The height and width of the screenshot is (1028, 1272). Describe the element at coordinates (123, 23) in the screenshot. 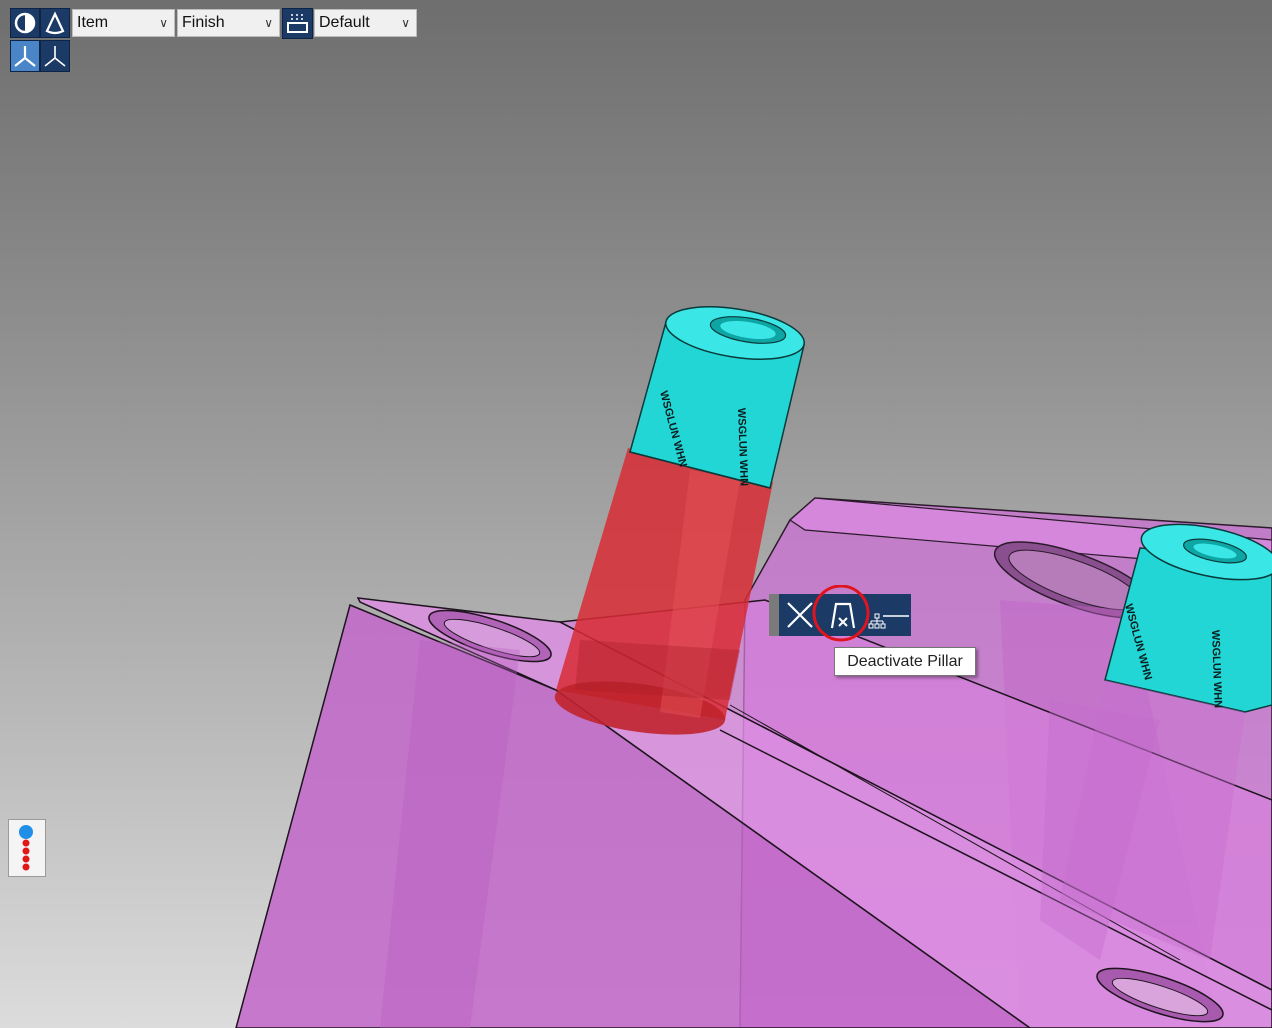

I see `selection-dropdown: Item ∨` at that location.